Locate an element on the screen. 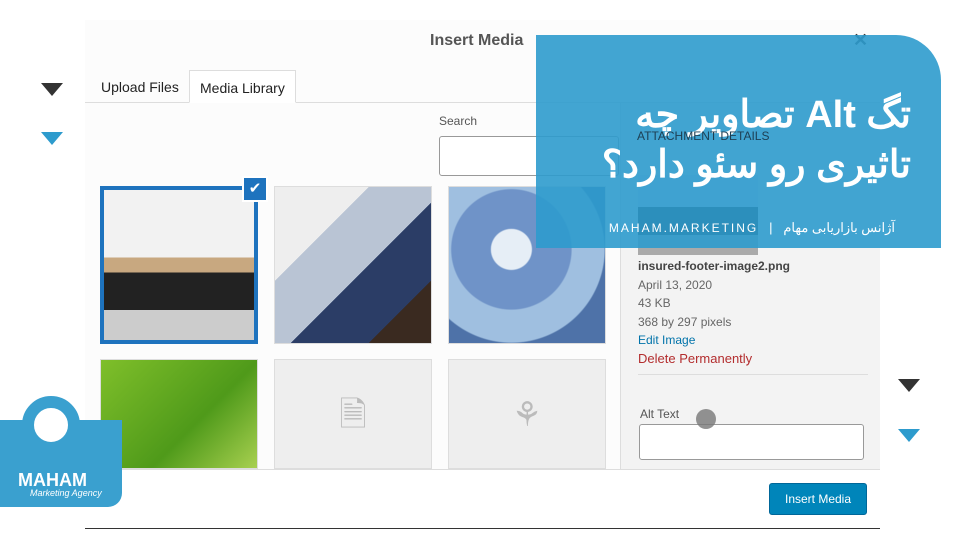 This screenshot has width=967, height=550. title-line-2: تاثیری رو سئو دارد؟ is located at coordinates (756, 165).